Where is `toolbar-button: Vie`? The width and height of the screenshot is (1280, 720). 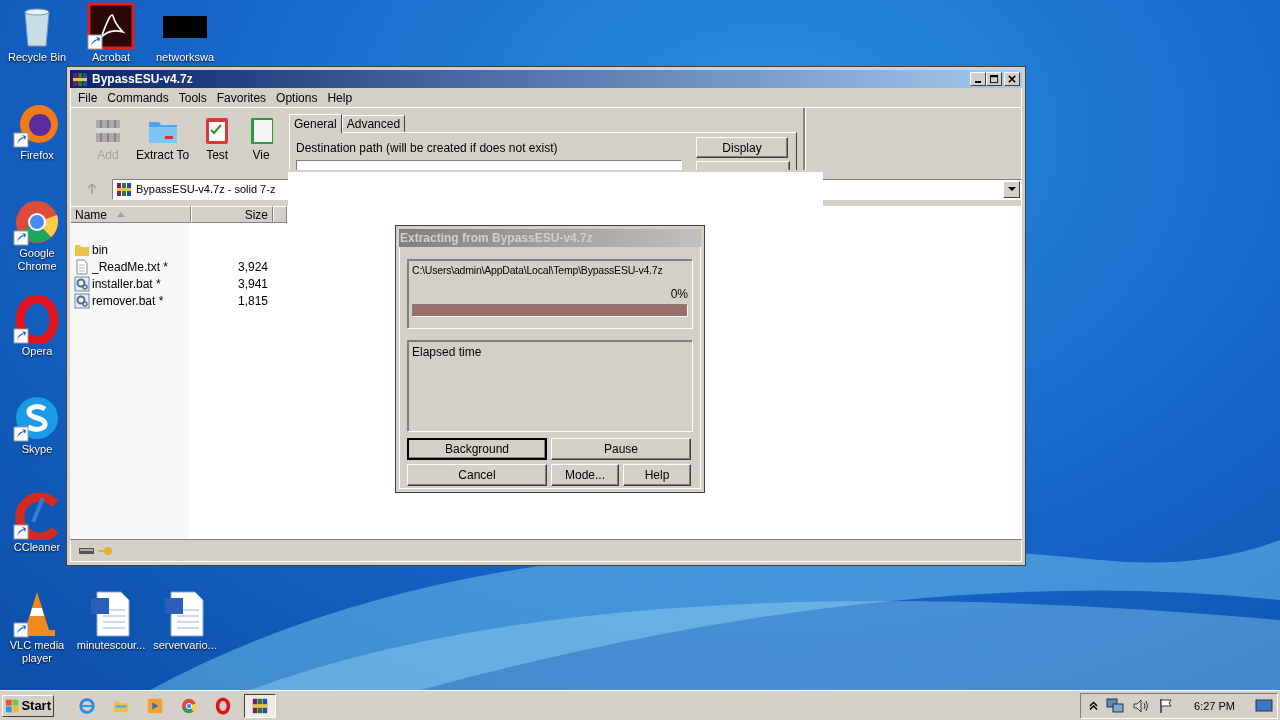 toolbar-button: Vie is located at coordinates (261, 138).